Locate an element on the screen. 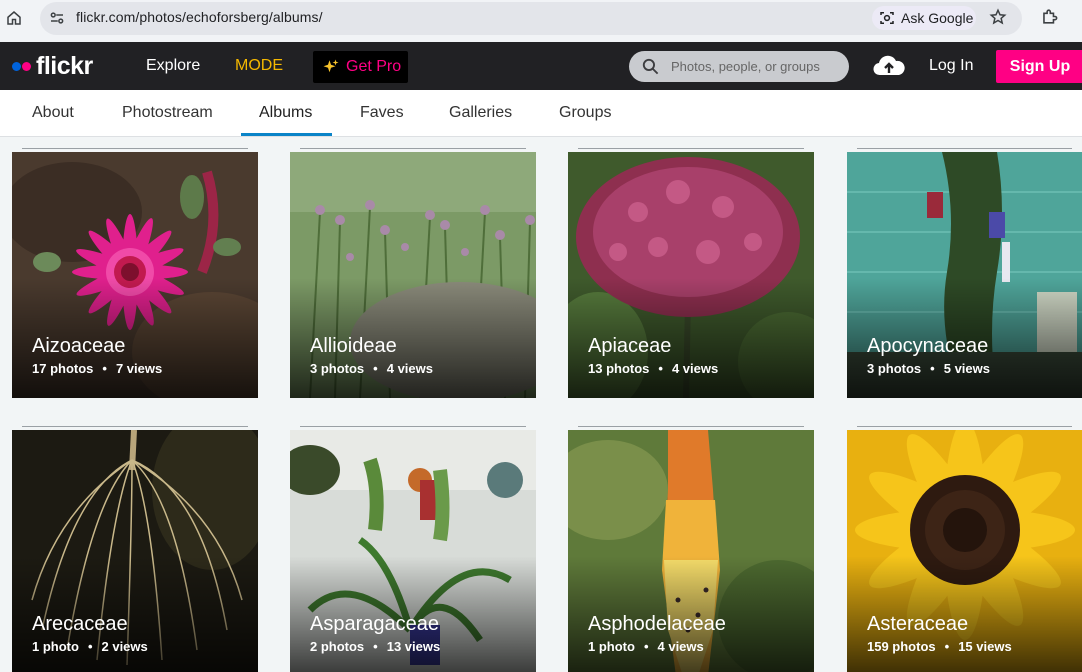  tab-faves: Faves is located at coordinates (382, 113).